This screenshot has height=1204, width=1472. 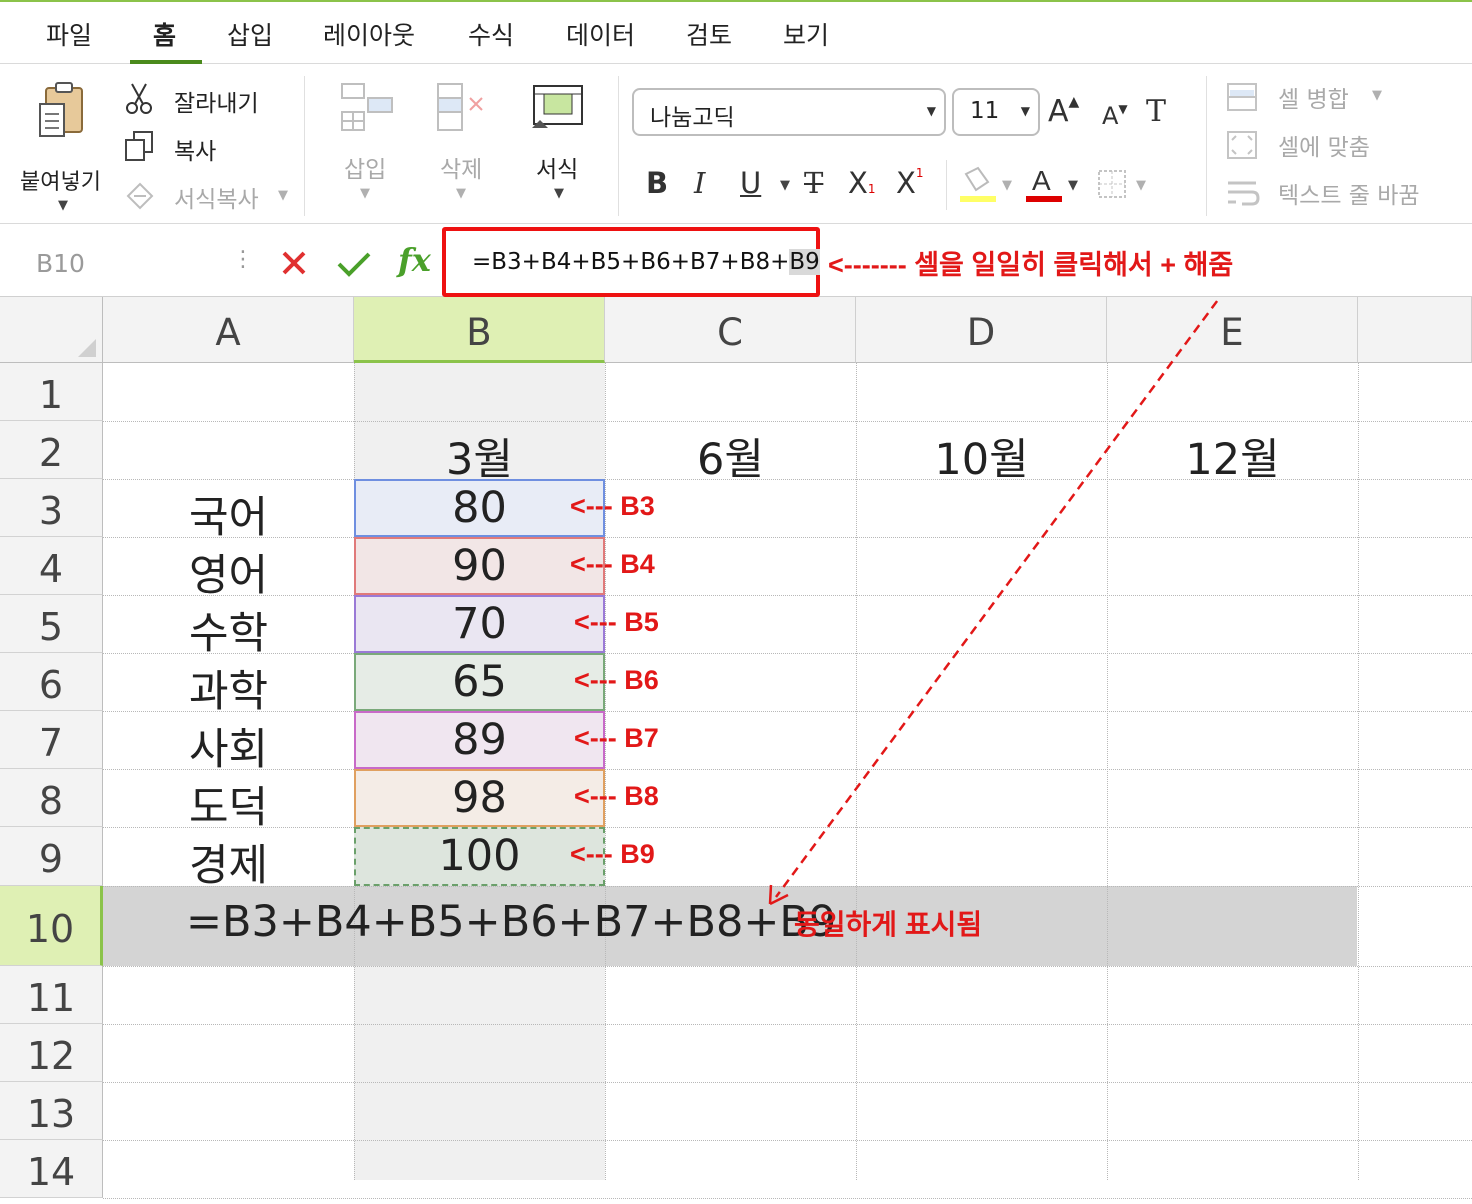 I want to click on paste-button: 붙여넣기 ▼, so click(x=63, y=145).